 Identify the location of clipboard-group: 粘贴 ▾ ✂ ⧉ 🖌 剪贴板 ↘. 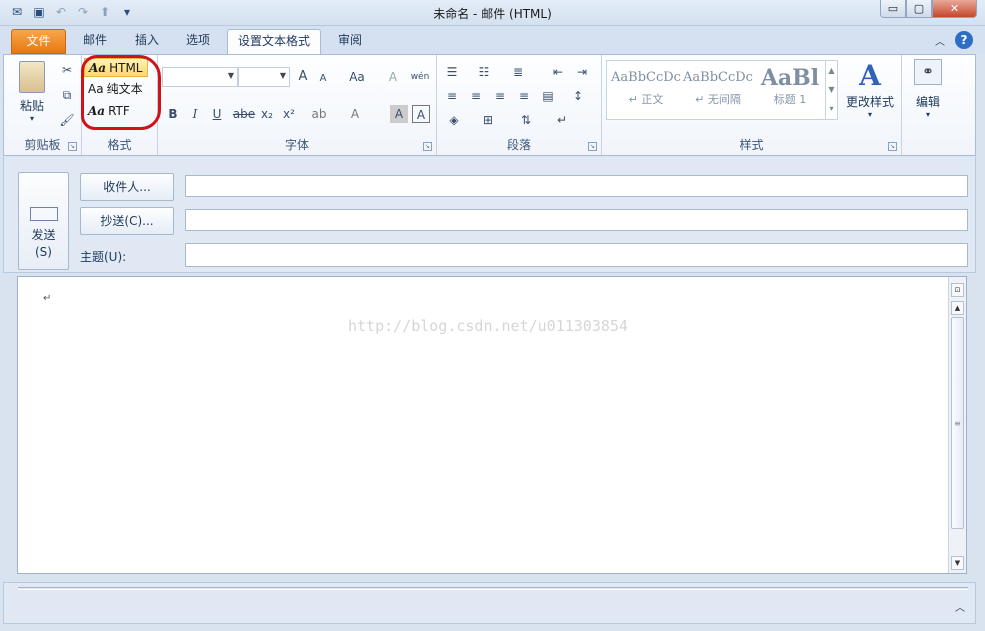
(43, 105).